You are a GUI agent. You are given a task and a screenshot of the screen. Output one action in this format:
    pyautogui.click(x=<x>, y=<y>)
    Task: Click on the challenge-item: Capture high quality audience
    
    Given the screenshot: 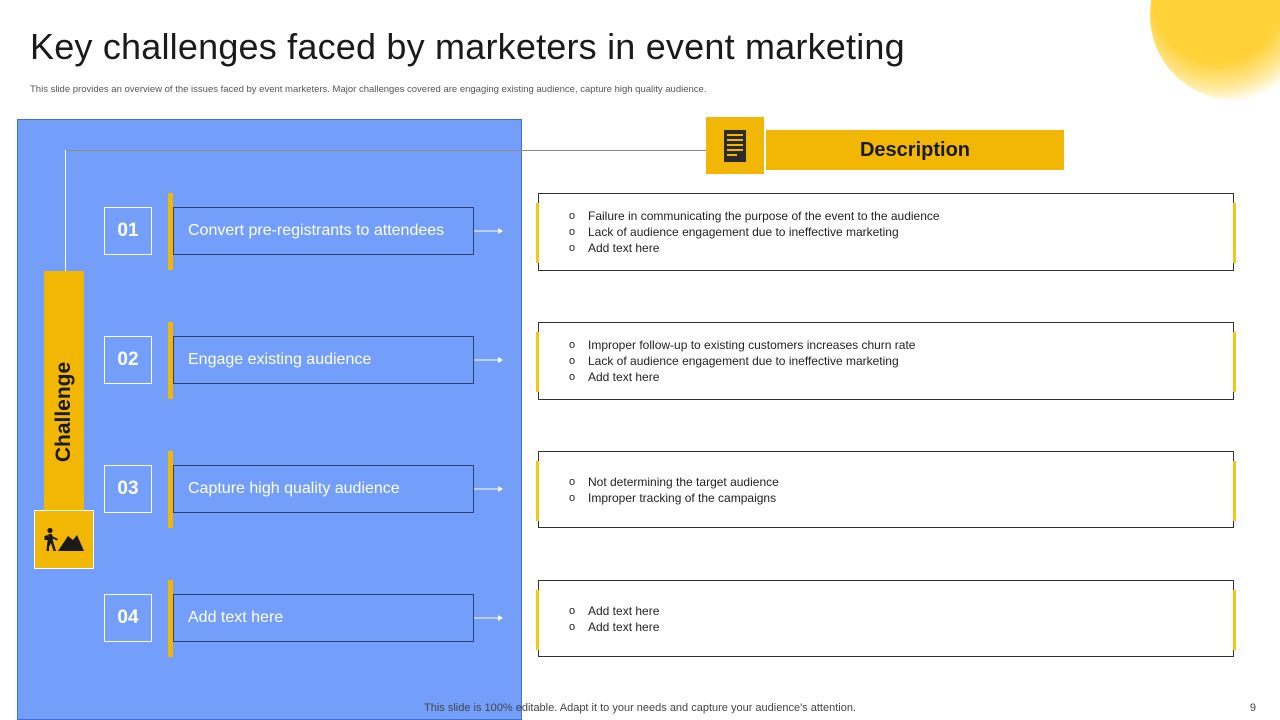 What is the action you would take?
    pyautogui.click(x=323, y=489)
    